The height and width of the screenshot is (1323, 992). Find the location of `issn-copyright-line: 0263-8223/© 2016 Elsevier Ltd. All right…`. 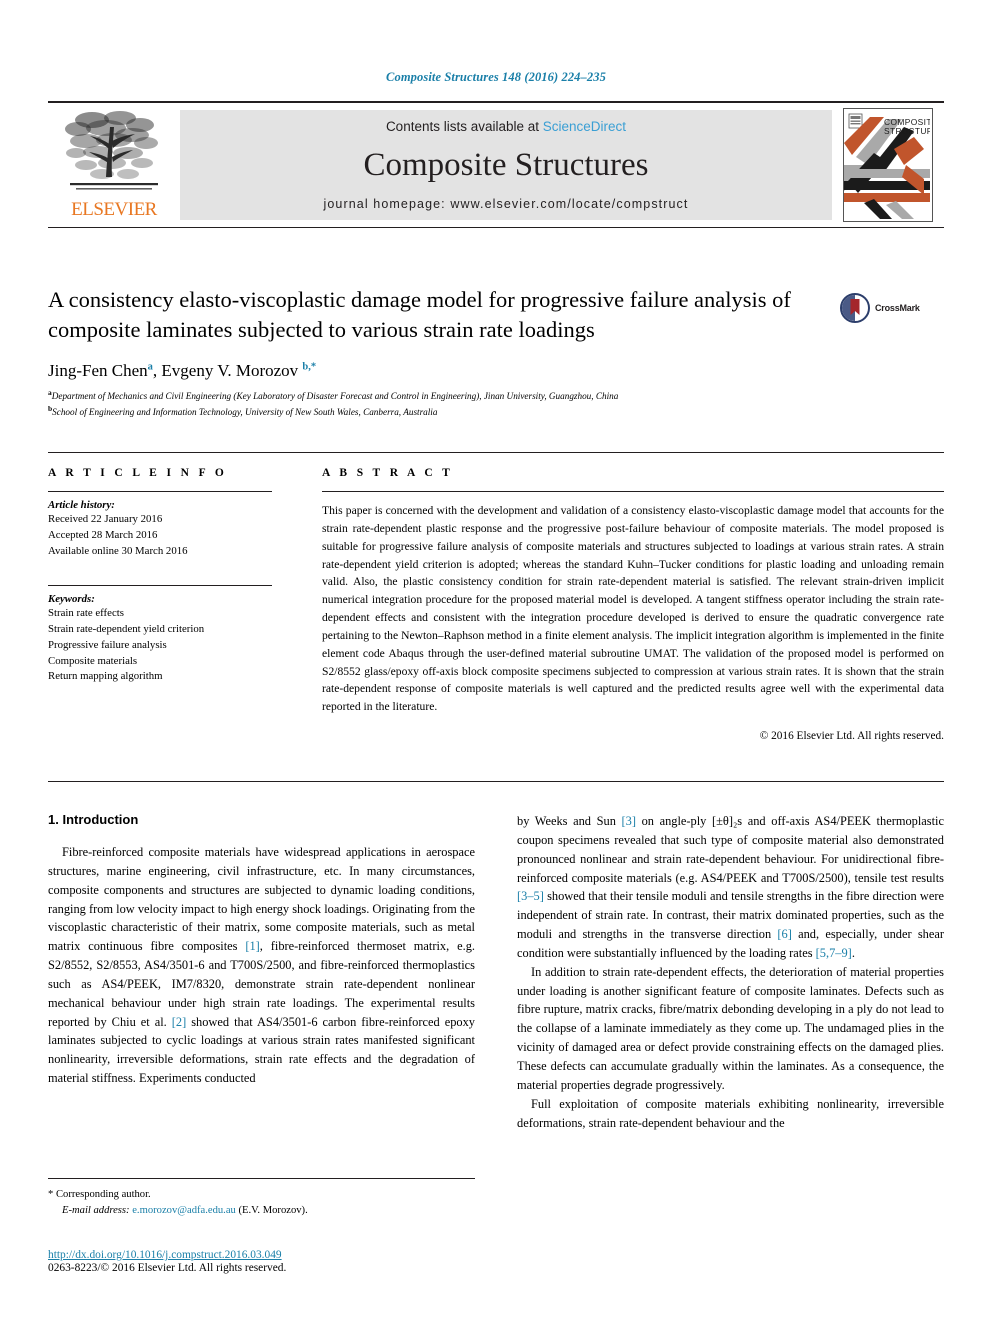

issn-copyright-line: 0263-8223/© 2016 Elsevier Ltd. All right… is located at coordinates (167, 1268).